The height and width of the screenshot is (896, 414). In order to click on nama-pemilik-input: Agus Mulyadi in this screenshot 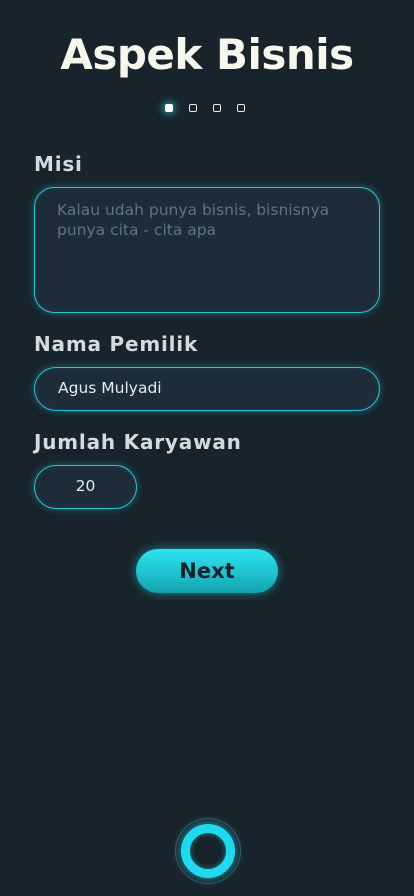, I will do `click(207, 389)`.